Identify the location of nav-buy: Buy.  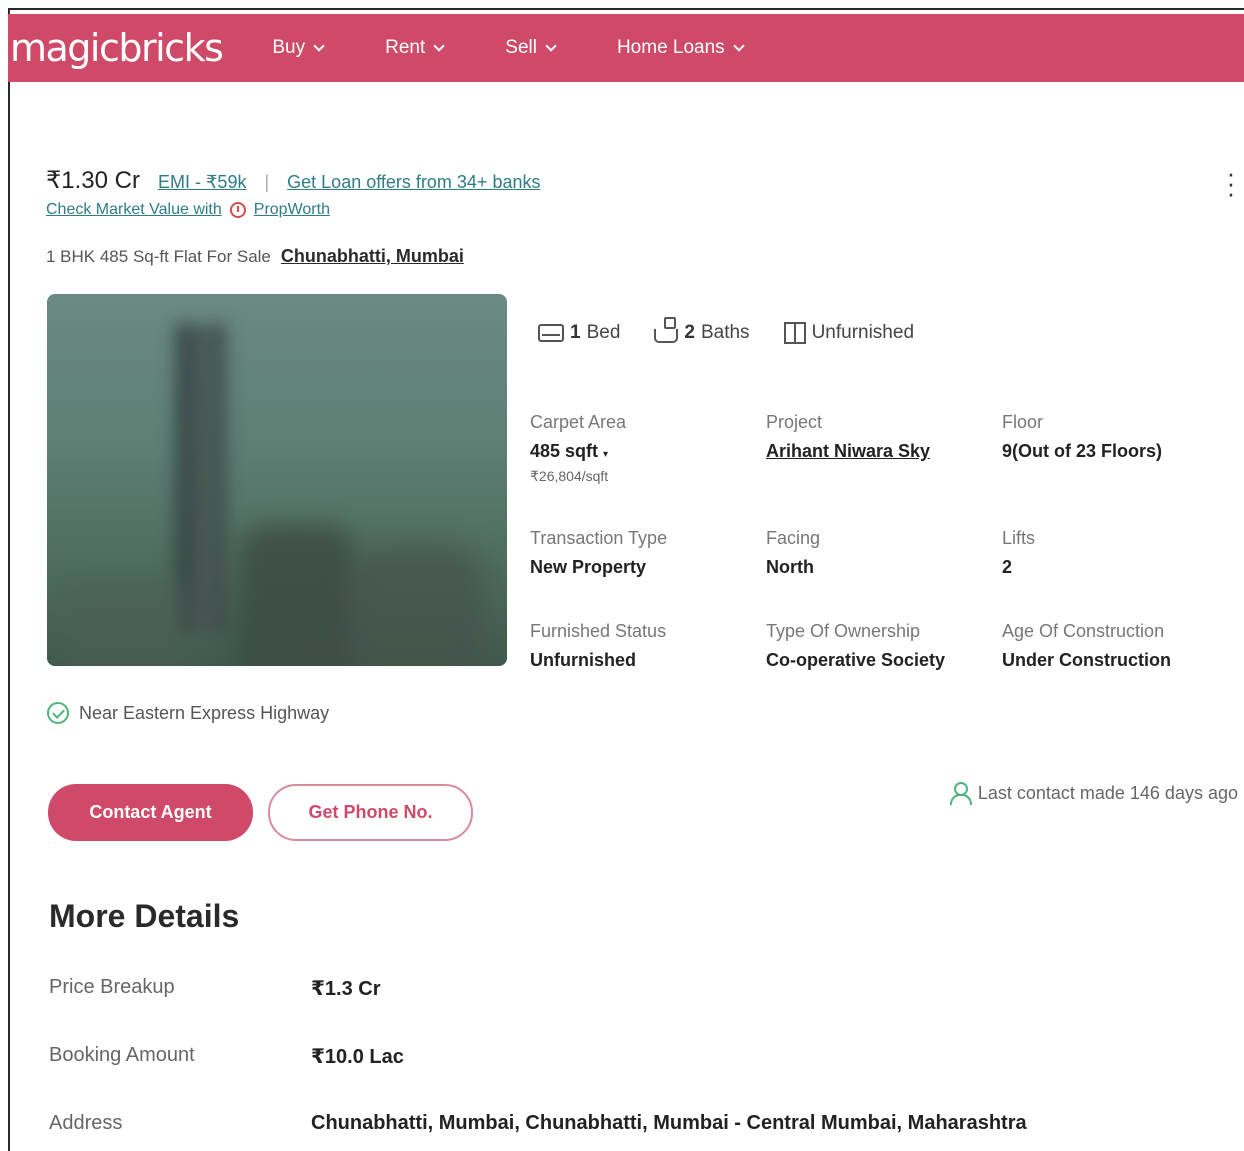
(298, 48).